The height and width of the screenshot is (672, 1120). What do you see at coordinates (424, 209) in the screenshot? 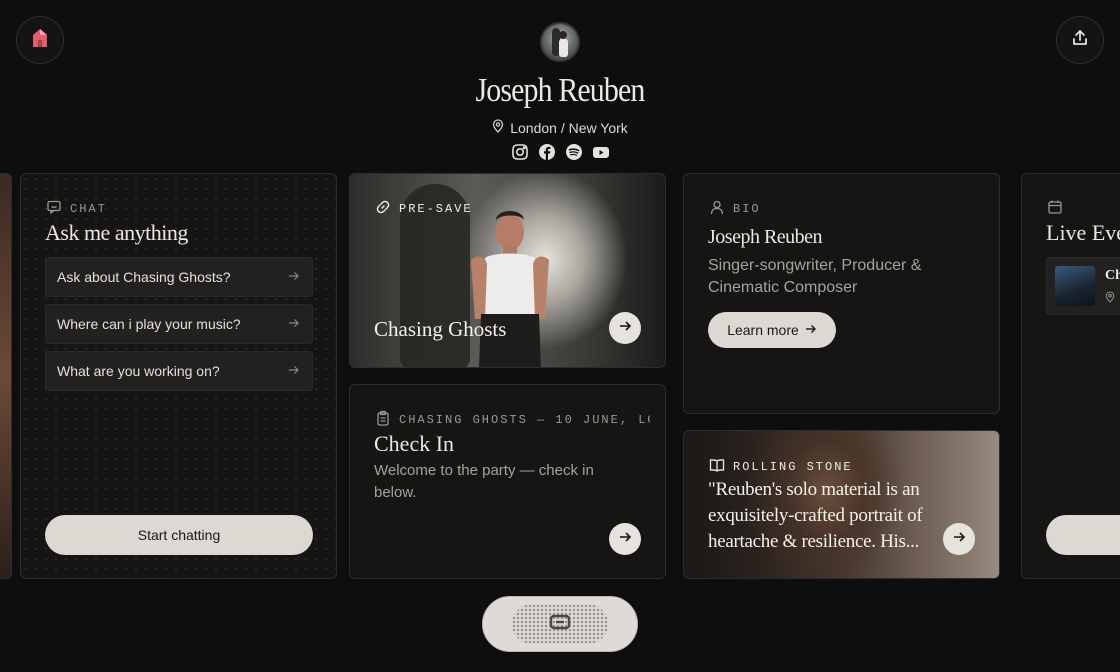
I see `presave-label: PRE-SAVE` at bounding box center [424, 209].